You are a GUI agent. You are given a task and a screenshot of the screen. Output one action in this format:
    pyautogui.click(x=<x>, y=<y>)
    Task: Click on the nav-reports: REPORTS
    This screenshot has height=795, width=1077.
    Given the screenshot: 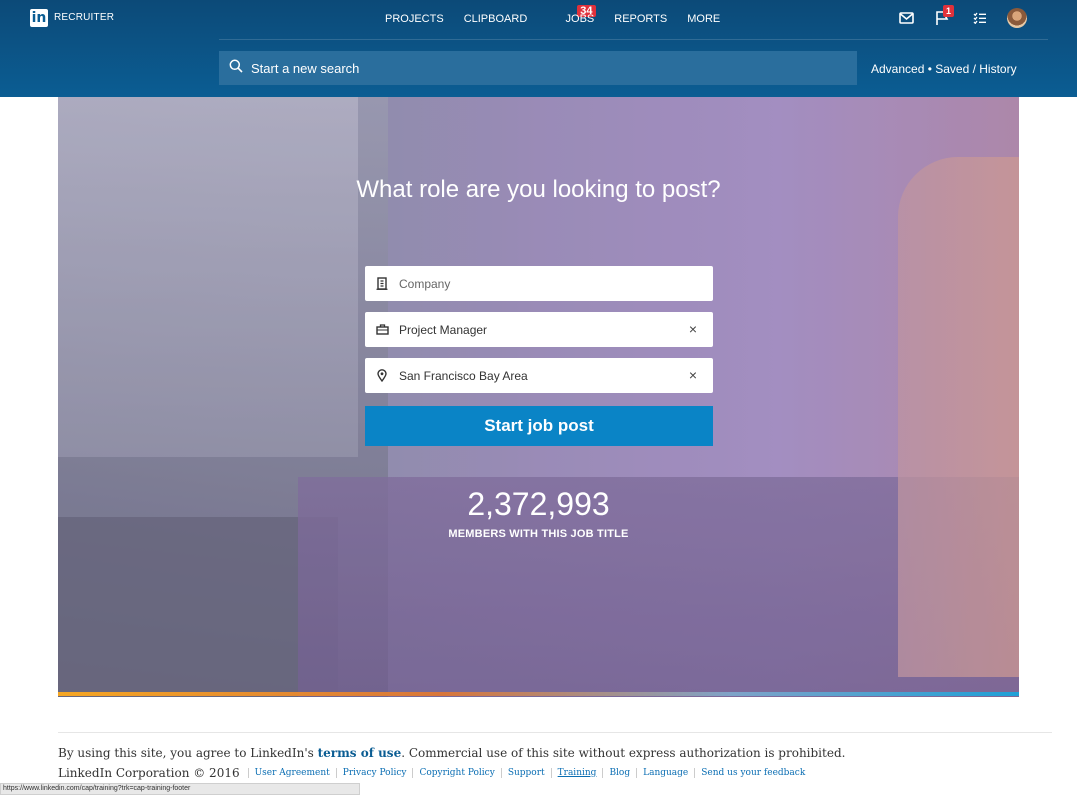 What is the action you would take?
    pyautogui.click(x=640, y=19)
    